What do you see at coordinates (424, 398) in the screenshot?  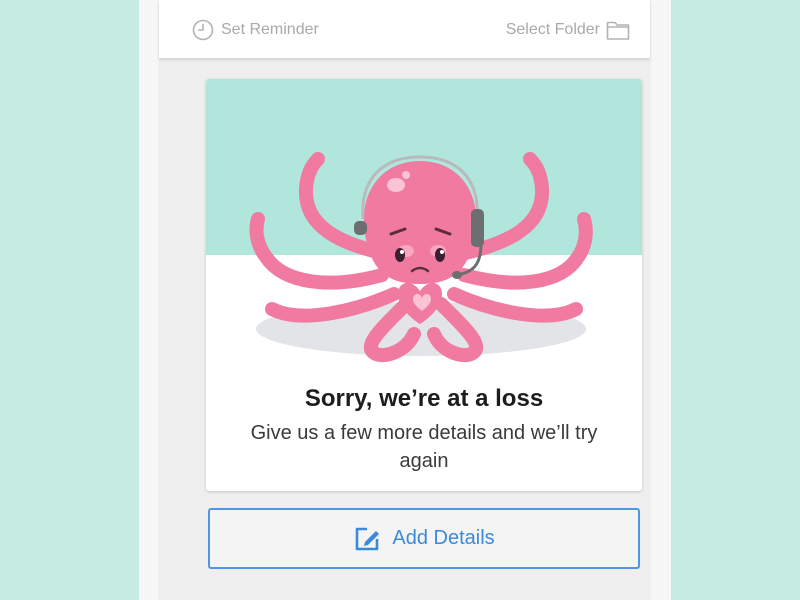 I see `error-title: Sorry, we’re at a loss` at bounding box center [424, 398].